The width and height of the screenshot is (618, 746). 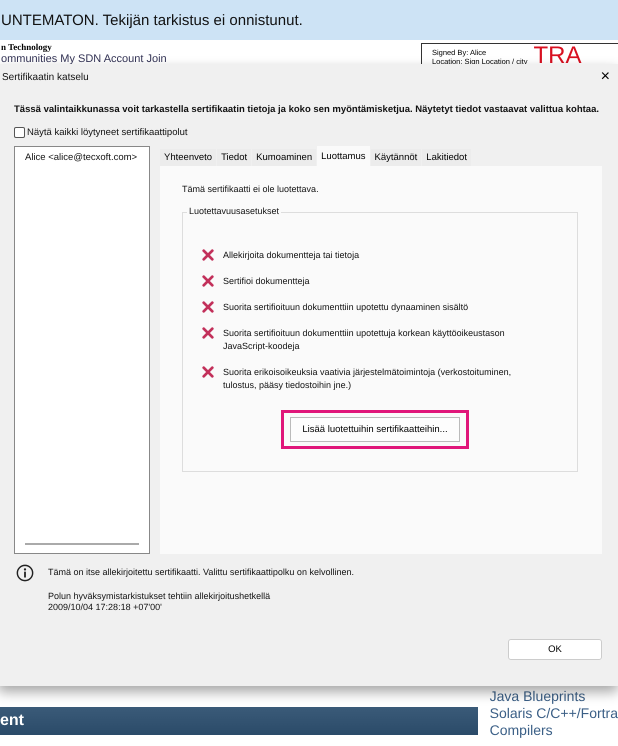 What do you see at coordinates (284, 157) in the screenshot?
I see `tab: Kumoaminen` at bounding box center [284, 157].